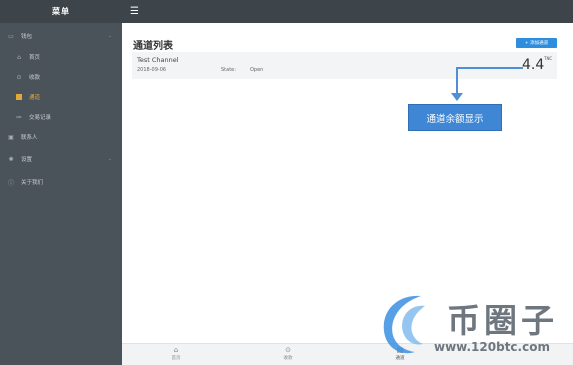 The height and width of the screenshot is (365, 573). What do you see at coordinates (27, 160) in the screenshot?
I see `sidebar-item-label: 设置` at bounding box center [27, 160].